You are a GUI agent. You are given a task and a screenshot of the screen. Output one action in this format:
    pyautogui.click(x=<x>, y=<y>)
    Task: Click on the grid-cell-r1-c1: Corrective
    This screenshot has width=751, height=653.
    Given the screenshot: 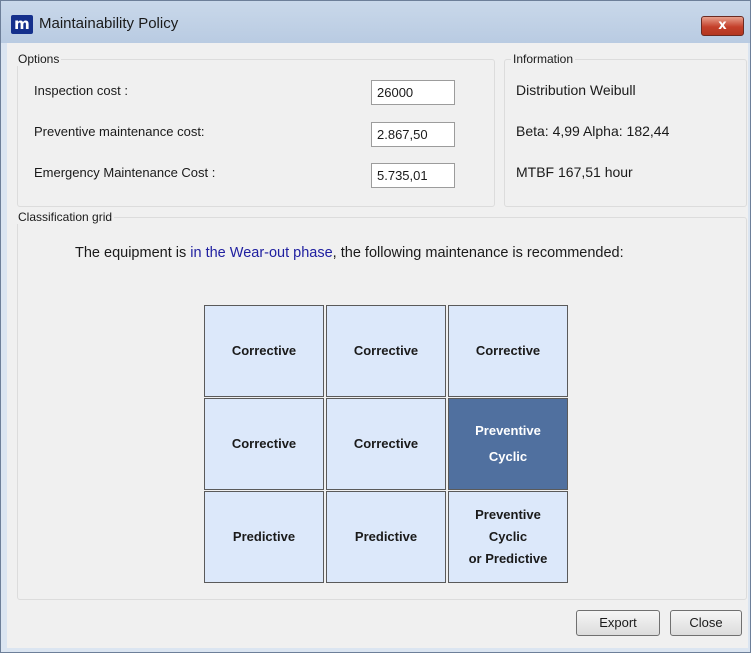 What is the action you would take?
    pyautogui.click(x=264, y=351)
    